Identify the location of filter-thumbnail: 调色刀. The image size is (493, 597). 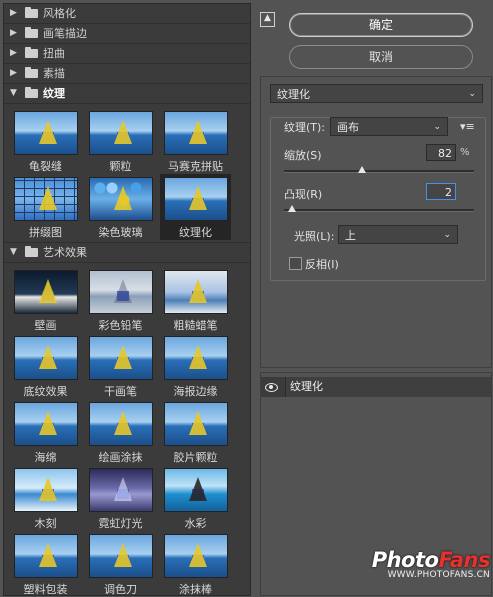
(120, 563).